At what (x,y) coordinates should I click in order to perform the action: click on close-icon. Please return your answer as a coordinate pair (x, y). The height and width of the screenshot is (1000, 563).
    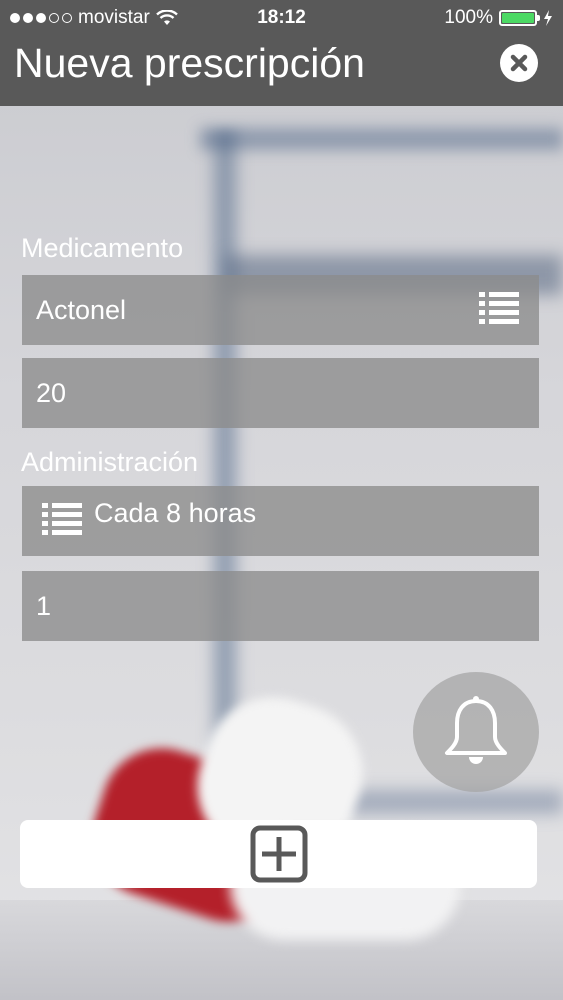
    Looking at the image, I should click on (519, 63).